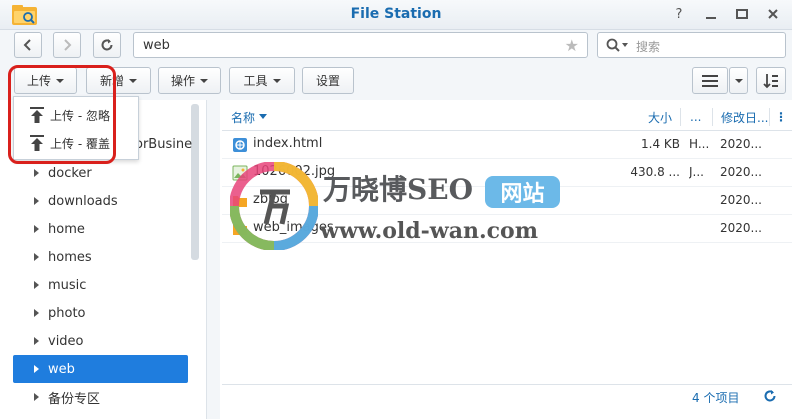 This screenshot has height=419, width=792. I want to click on tree-item-label: video, so click(66, 341).